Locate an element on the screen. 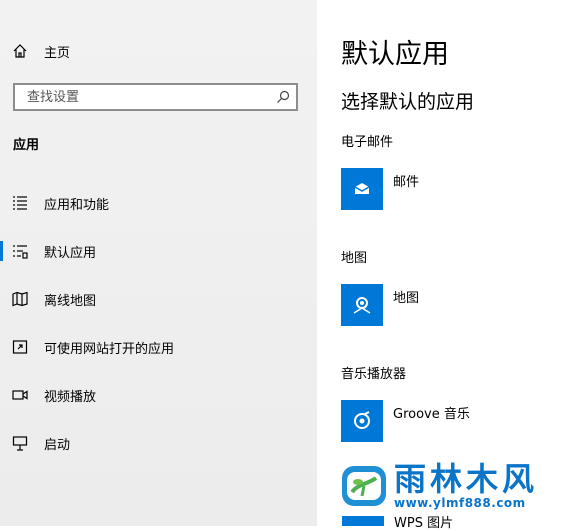  sidebar-item-label: 离线地图 is located at coordinates (70, 301).